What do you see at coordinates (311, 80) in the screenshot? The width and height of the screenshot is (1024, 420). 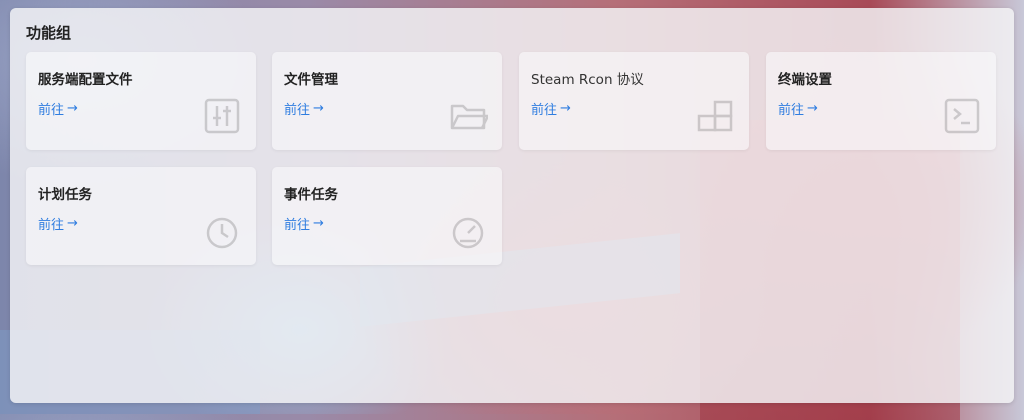 I see `card-title: 文件管理` at bounding box center [311, 80].